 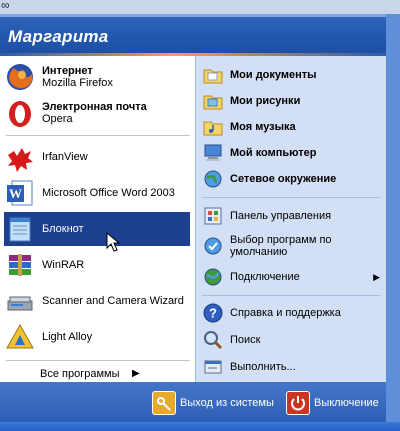 I want to click on start-menu-header: Маргарита, so click(x=193, y=35).